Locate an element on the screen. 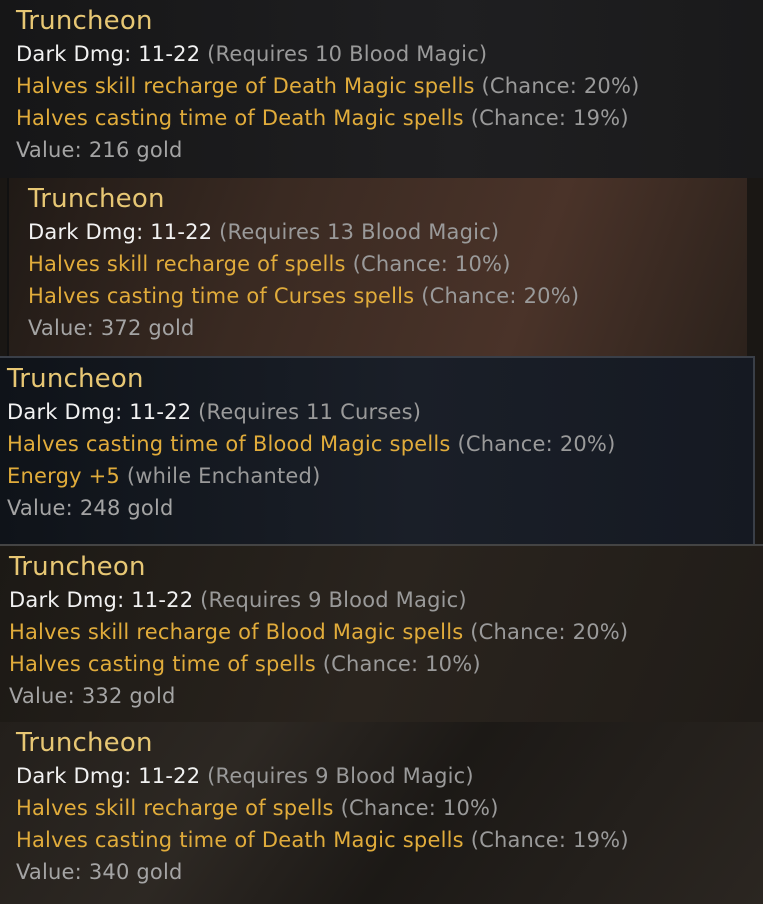  item-value: Value: 248 gold is located at coordinates (90, 508).